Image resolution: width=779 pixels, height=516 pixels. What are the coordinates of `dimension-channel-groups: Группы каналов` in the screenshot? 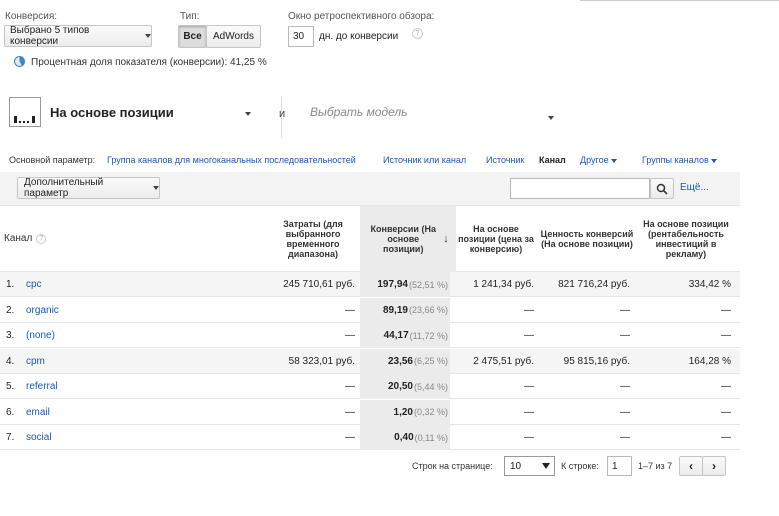 It's located at (680, 160).